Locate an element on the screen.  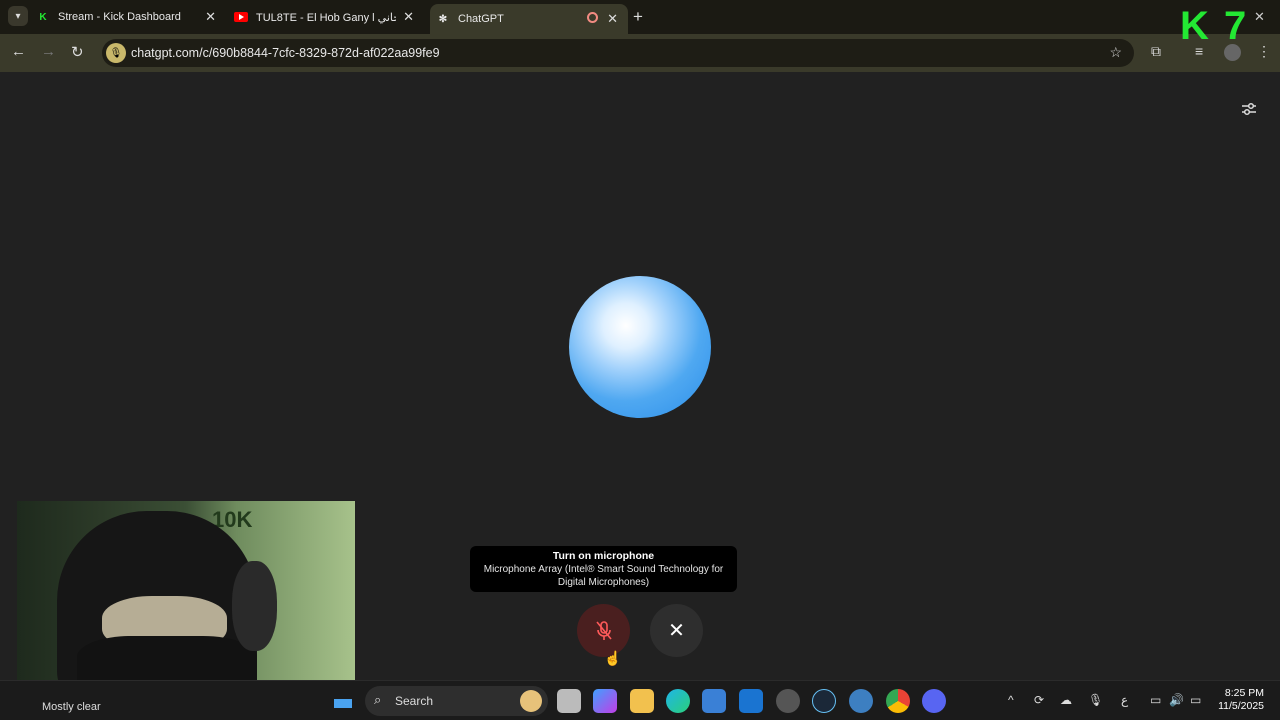
tab-kick-dashboard: K Stream - Kick Dashboard ✕ is located at coordinates (131, 17).